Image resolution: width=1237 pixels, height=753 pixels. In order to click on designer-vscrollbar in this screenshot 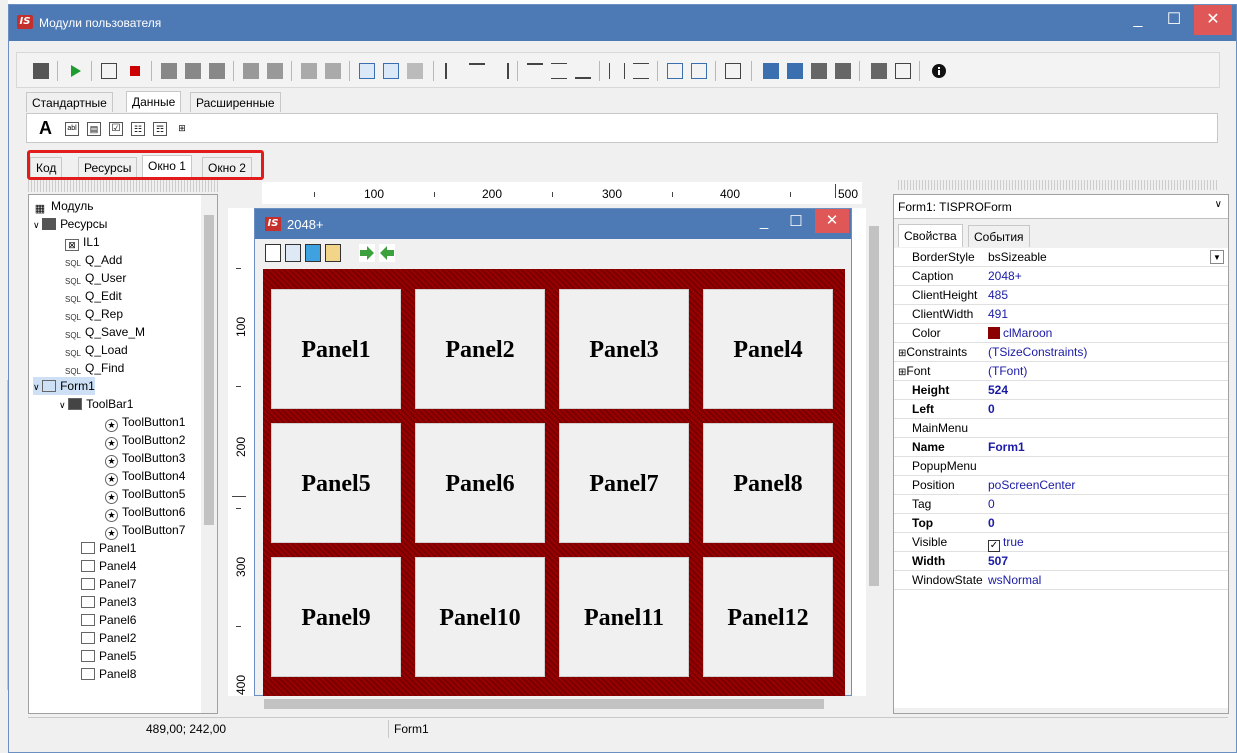, I will do `click(874, 452)`.